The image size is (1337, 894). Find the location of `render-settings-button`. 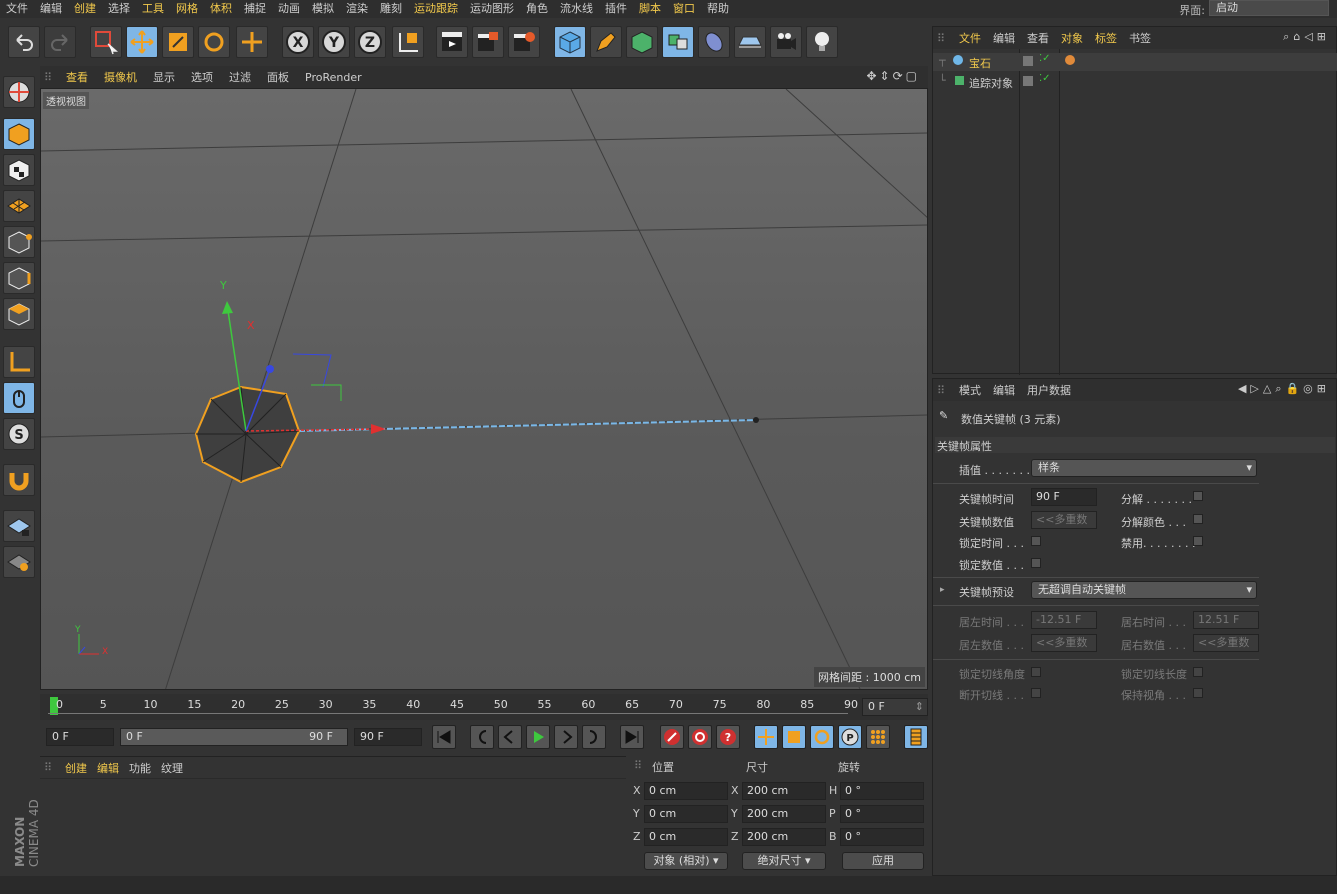

render-settings-button is located at coordinates (524, 42).